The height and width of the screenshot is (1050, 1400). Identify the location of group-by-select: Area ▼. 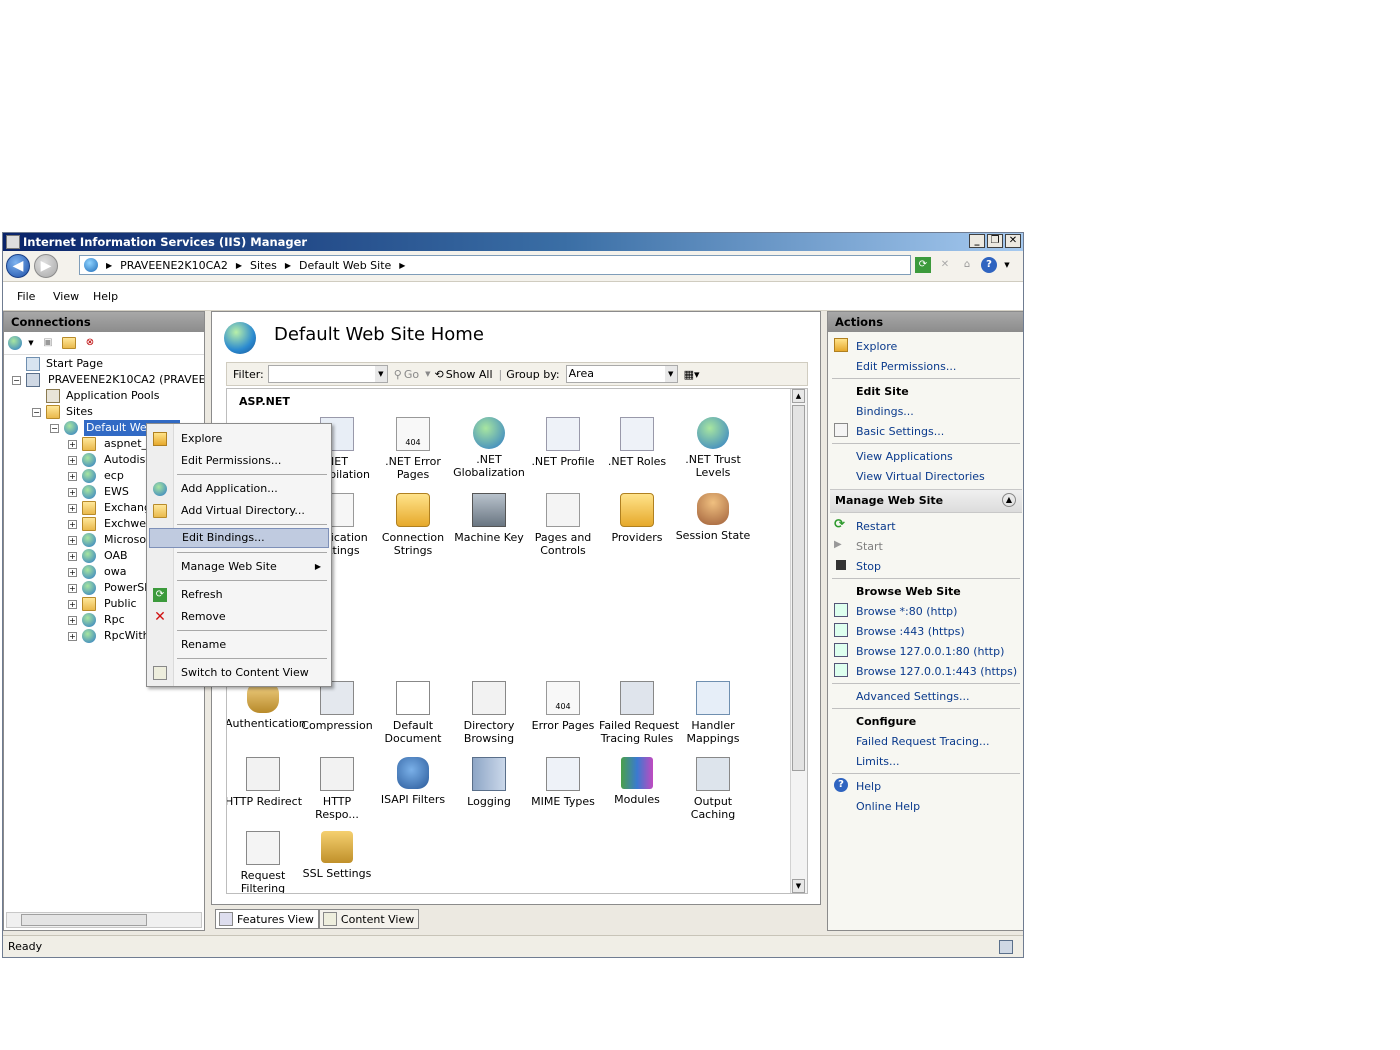
(621, 374).